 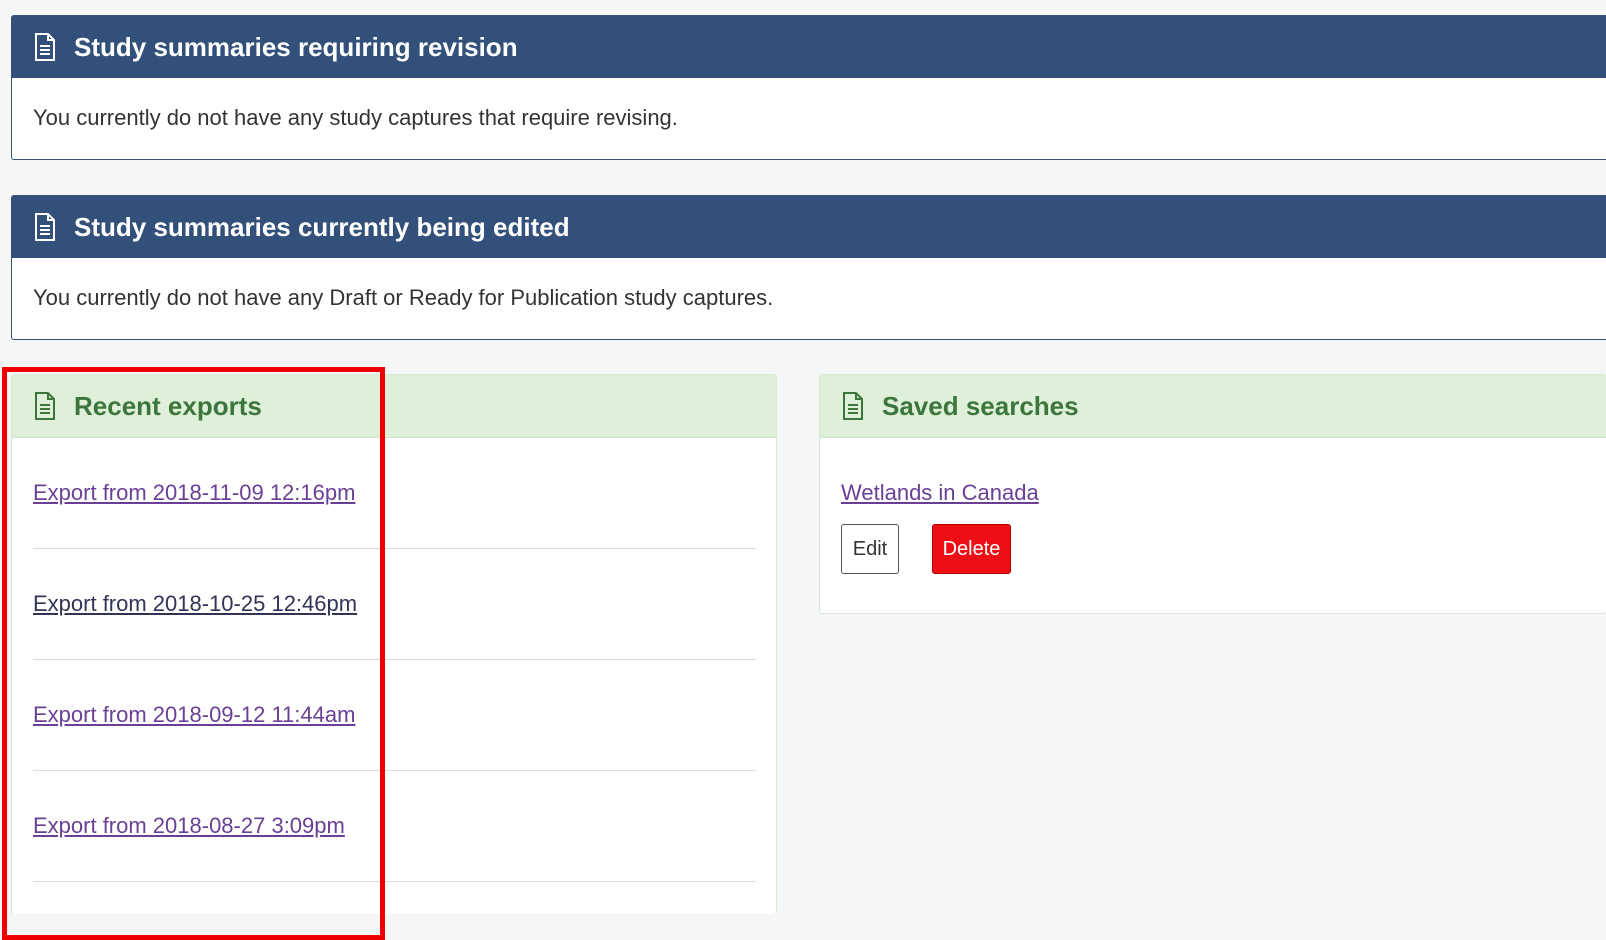 I want to click on revision-panel-header: Study summaries requiring revision, so click(x=809, y=47).